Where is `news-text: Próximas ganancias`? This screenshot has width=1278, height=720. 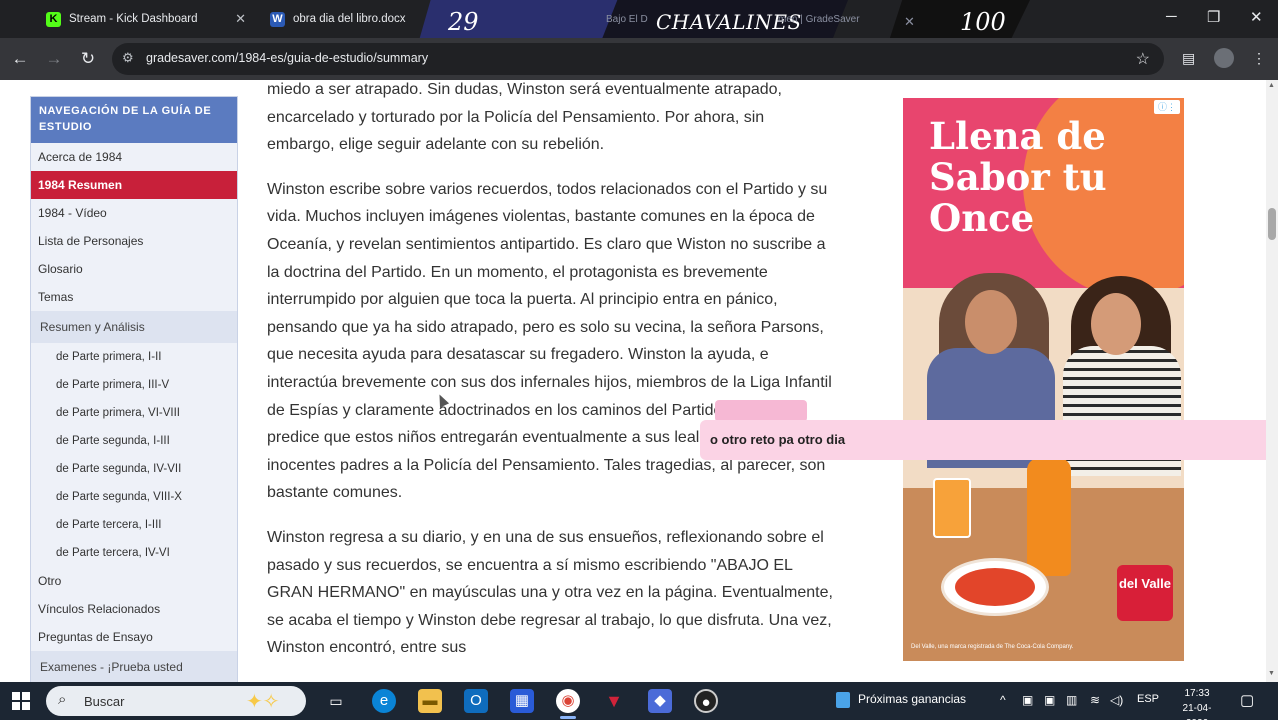
news-text: Próximas ganancias is located at coordinates (912, 699).